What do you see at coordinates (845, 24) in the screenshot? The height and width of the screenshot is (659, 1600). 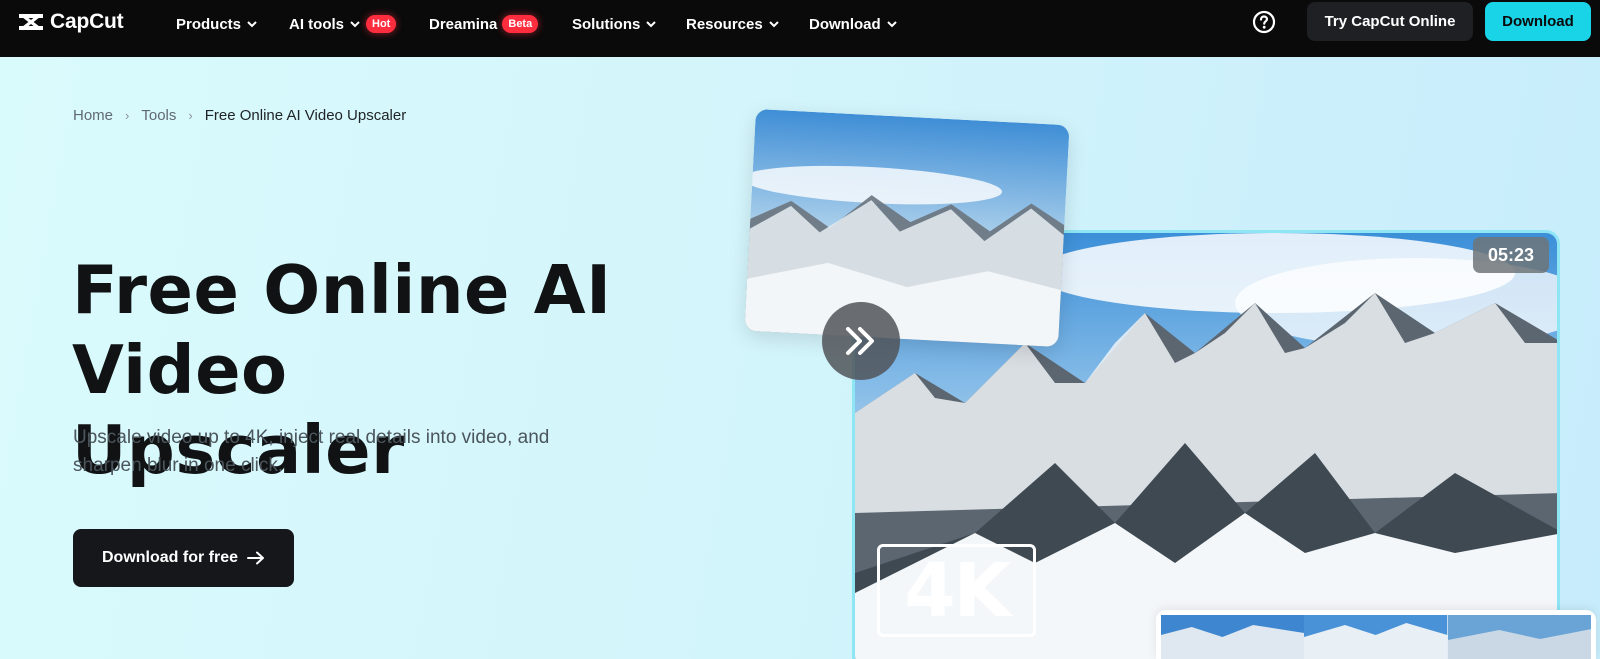 I see `nav-label: Download` at bounding box center [845, 24].